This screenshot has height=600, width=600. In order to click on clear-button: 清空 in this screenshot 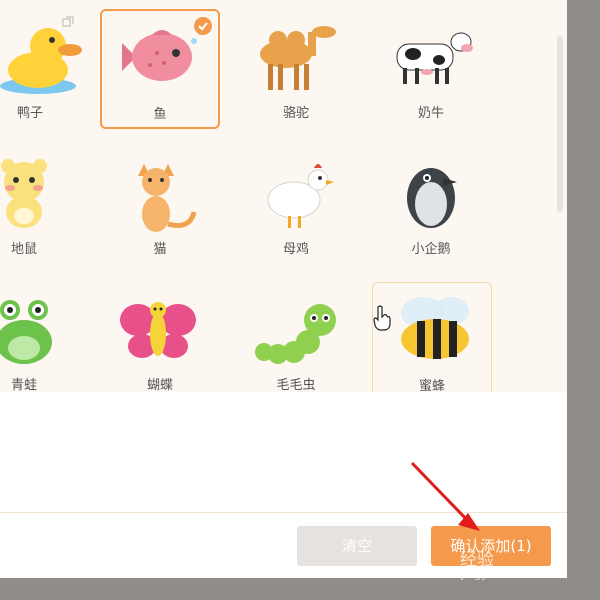, I will do `click(357, 546)`.